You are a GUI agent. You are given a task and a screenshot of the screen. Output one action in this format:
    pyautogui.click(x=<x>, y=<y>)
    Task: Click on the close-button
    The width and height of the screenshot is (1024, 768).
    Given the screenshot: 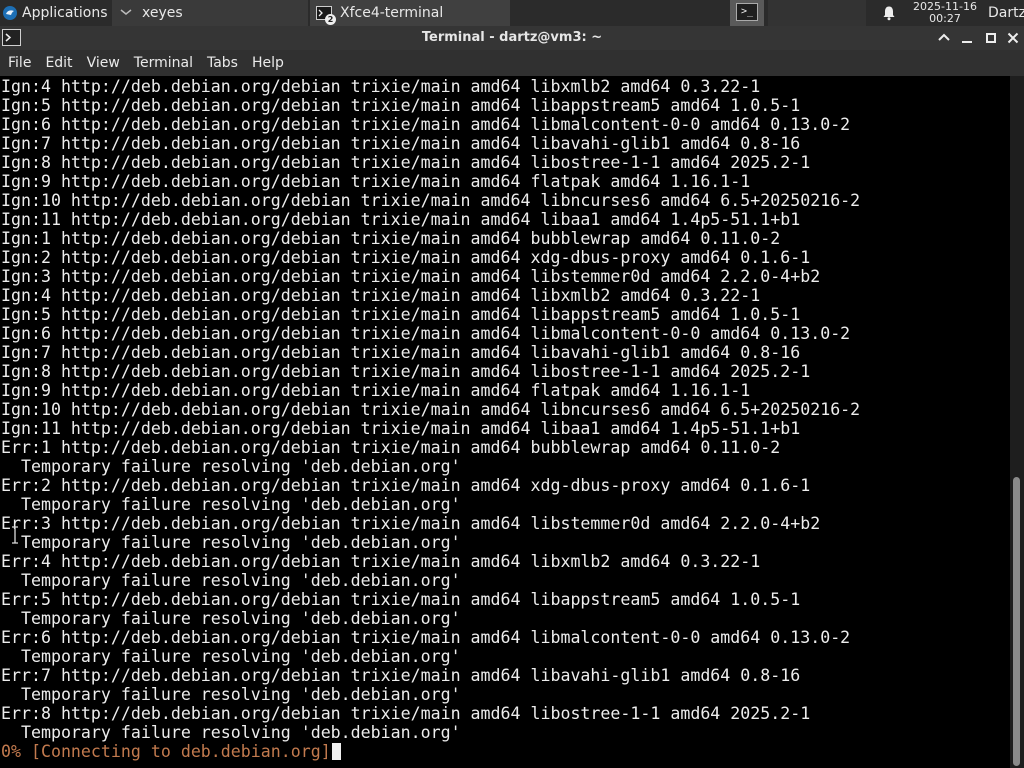 What is the action you would take?
    pyautogui.click(x=1013, y=38)
    